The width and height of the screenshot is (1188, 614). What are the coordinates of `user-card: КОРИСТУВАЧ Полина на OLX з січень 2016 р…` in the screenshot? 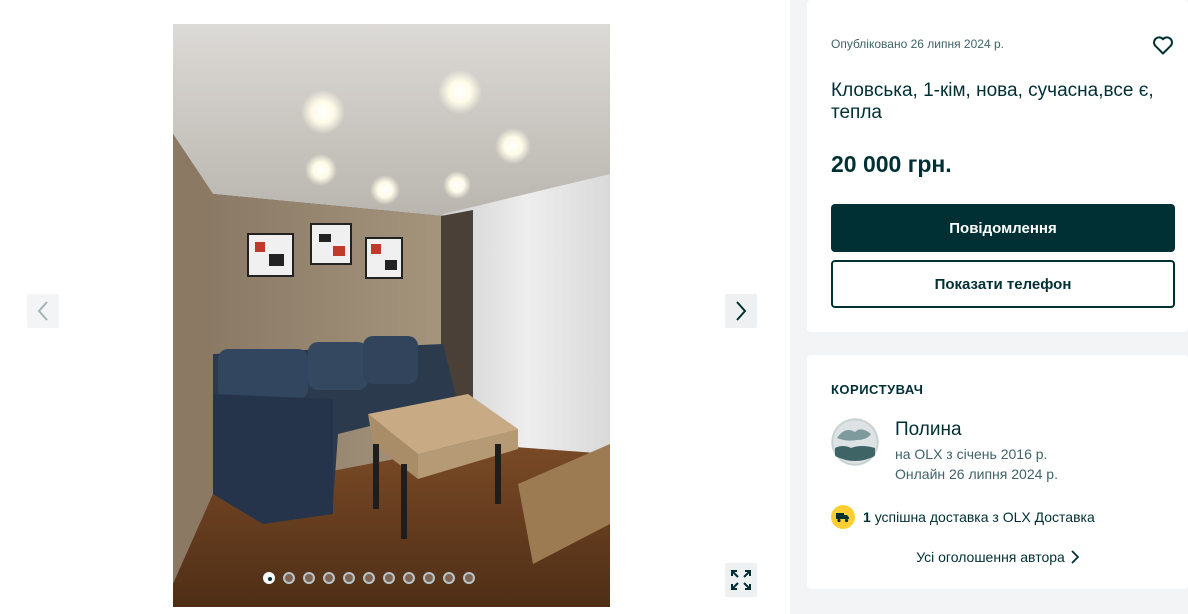 It's located at (997, 472).